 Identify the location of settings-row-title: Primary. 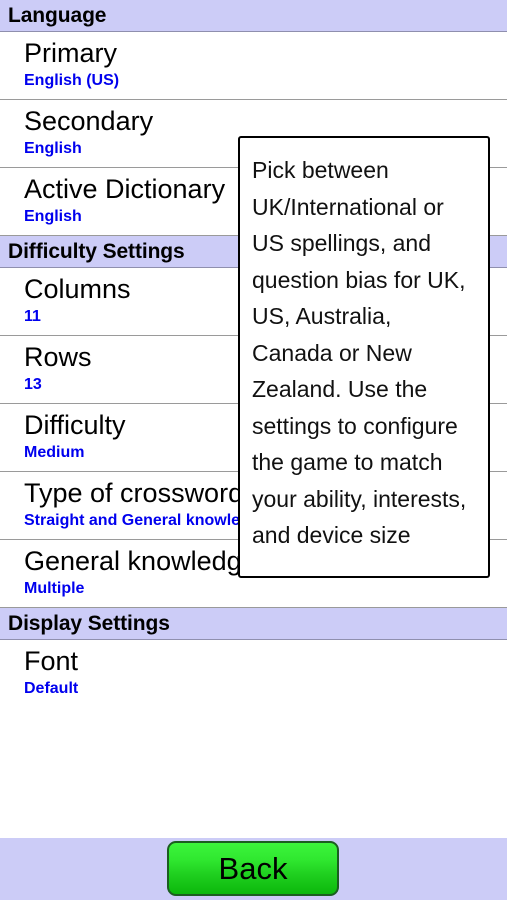
(70, 53).